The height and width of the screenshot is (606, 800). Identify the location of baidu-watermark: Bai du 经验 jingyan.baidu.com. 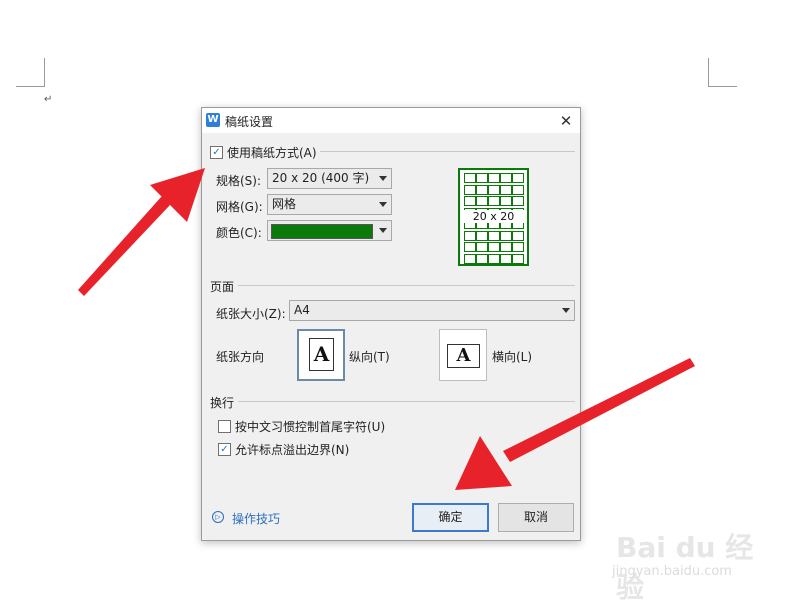
(692, 561).